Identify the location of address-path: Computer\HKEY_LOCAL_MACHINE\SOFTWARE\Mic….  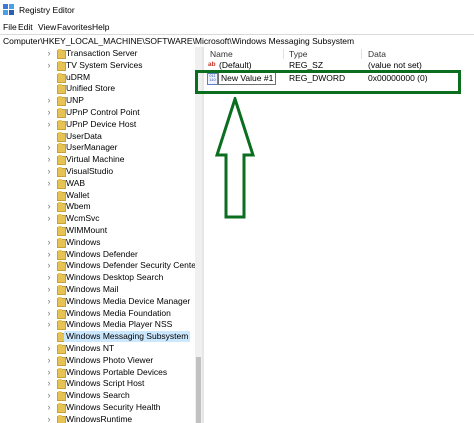
(178, 41).